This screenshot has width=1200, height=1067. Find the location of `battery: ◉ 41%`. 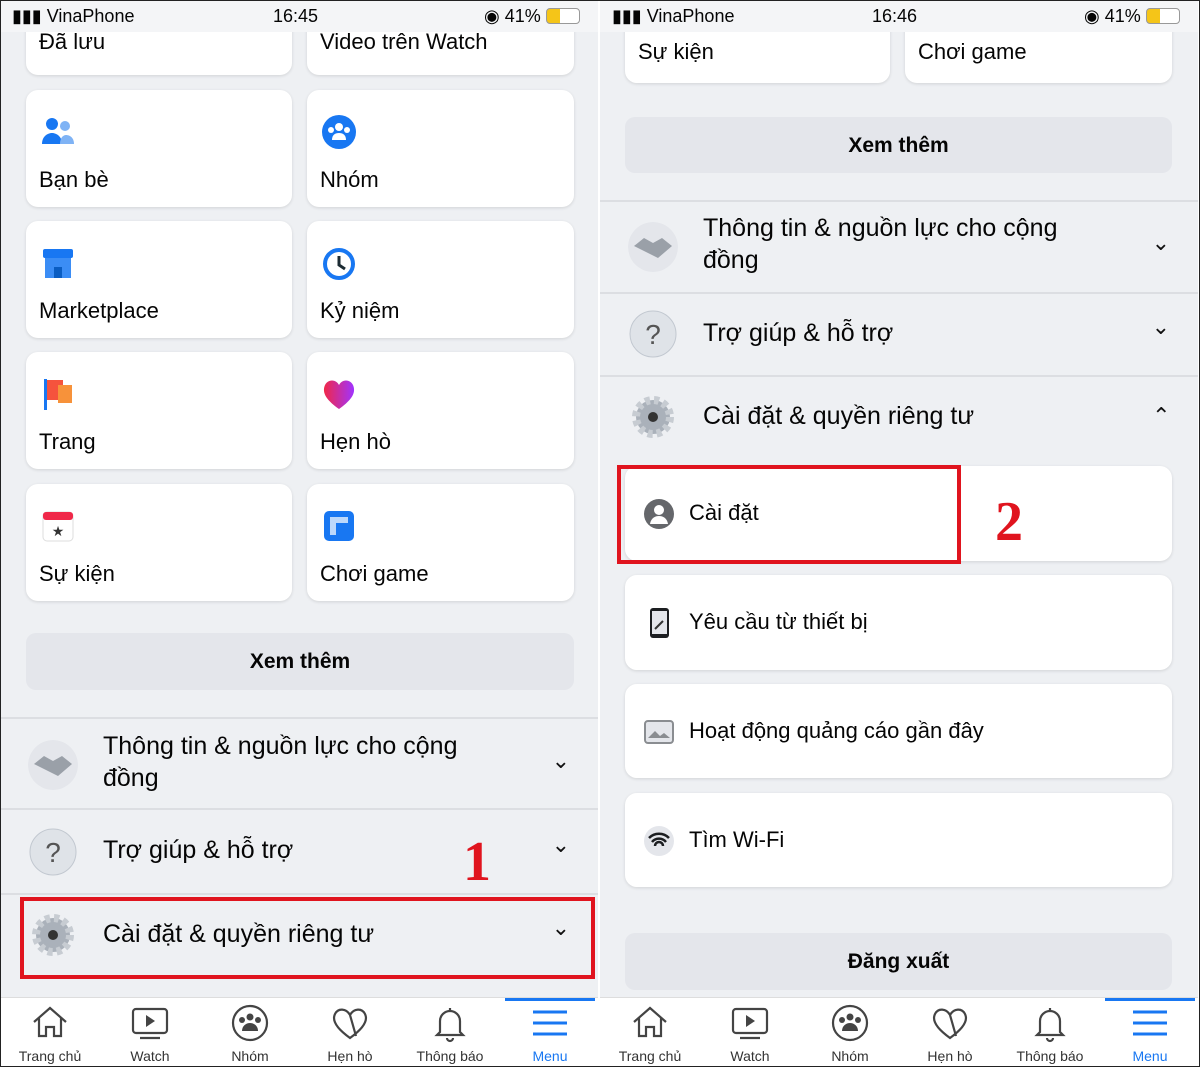

battery: ◉ 41% is located at coordinates (532, 16).